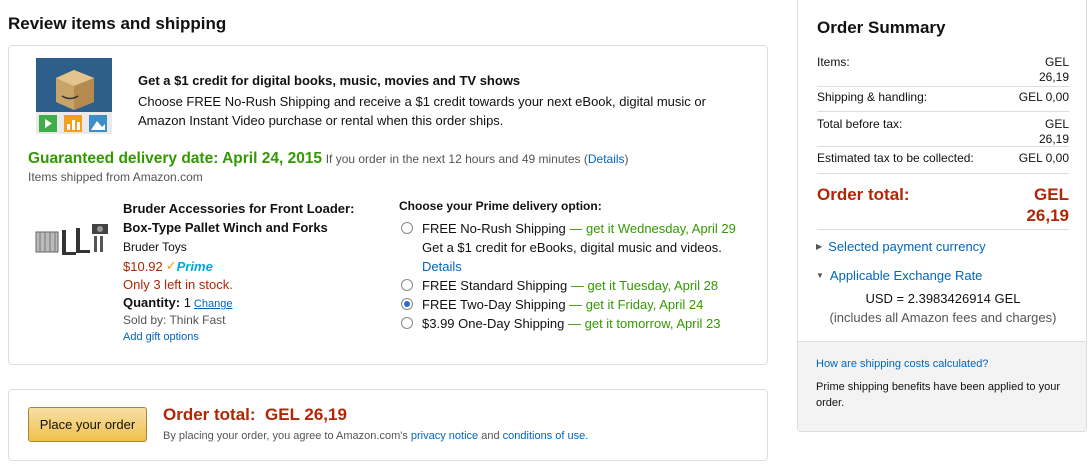  I want to click on radio-one-day, so click(407, 323).